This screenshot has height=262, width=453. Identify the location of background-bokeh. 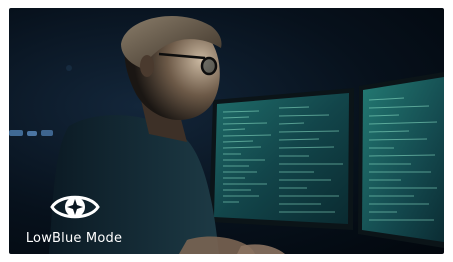
(40, 100).